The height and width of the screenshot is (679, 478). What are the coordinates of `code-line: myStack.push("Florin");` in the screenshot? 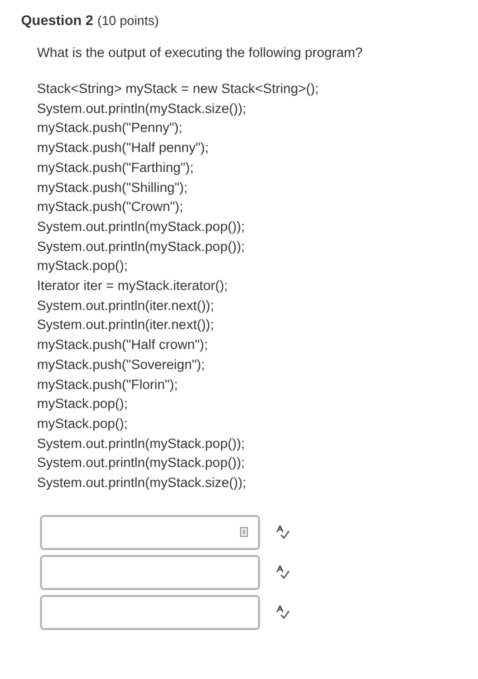 It's located at (107, 385).